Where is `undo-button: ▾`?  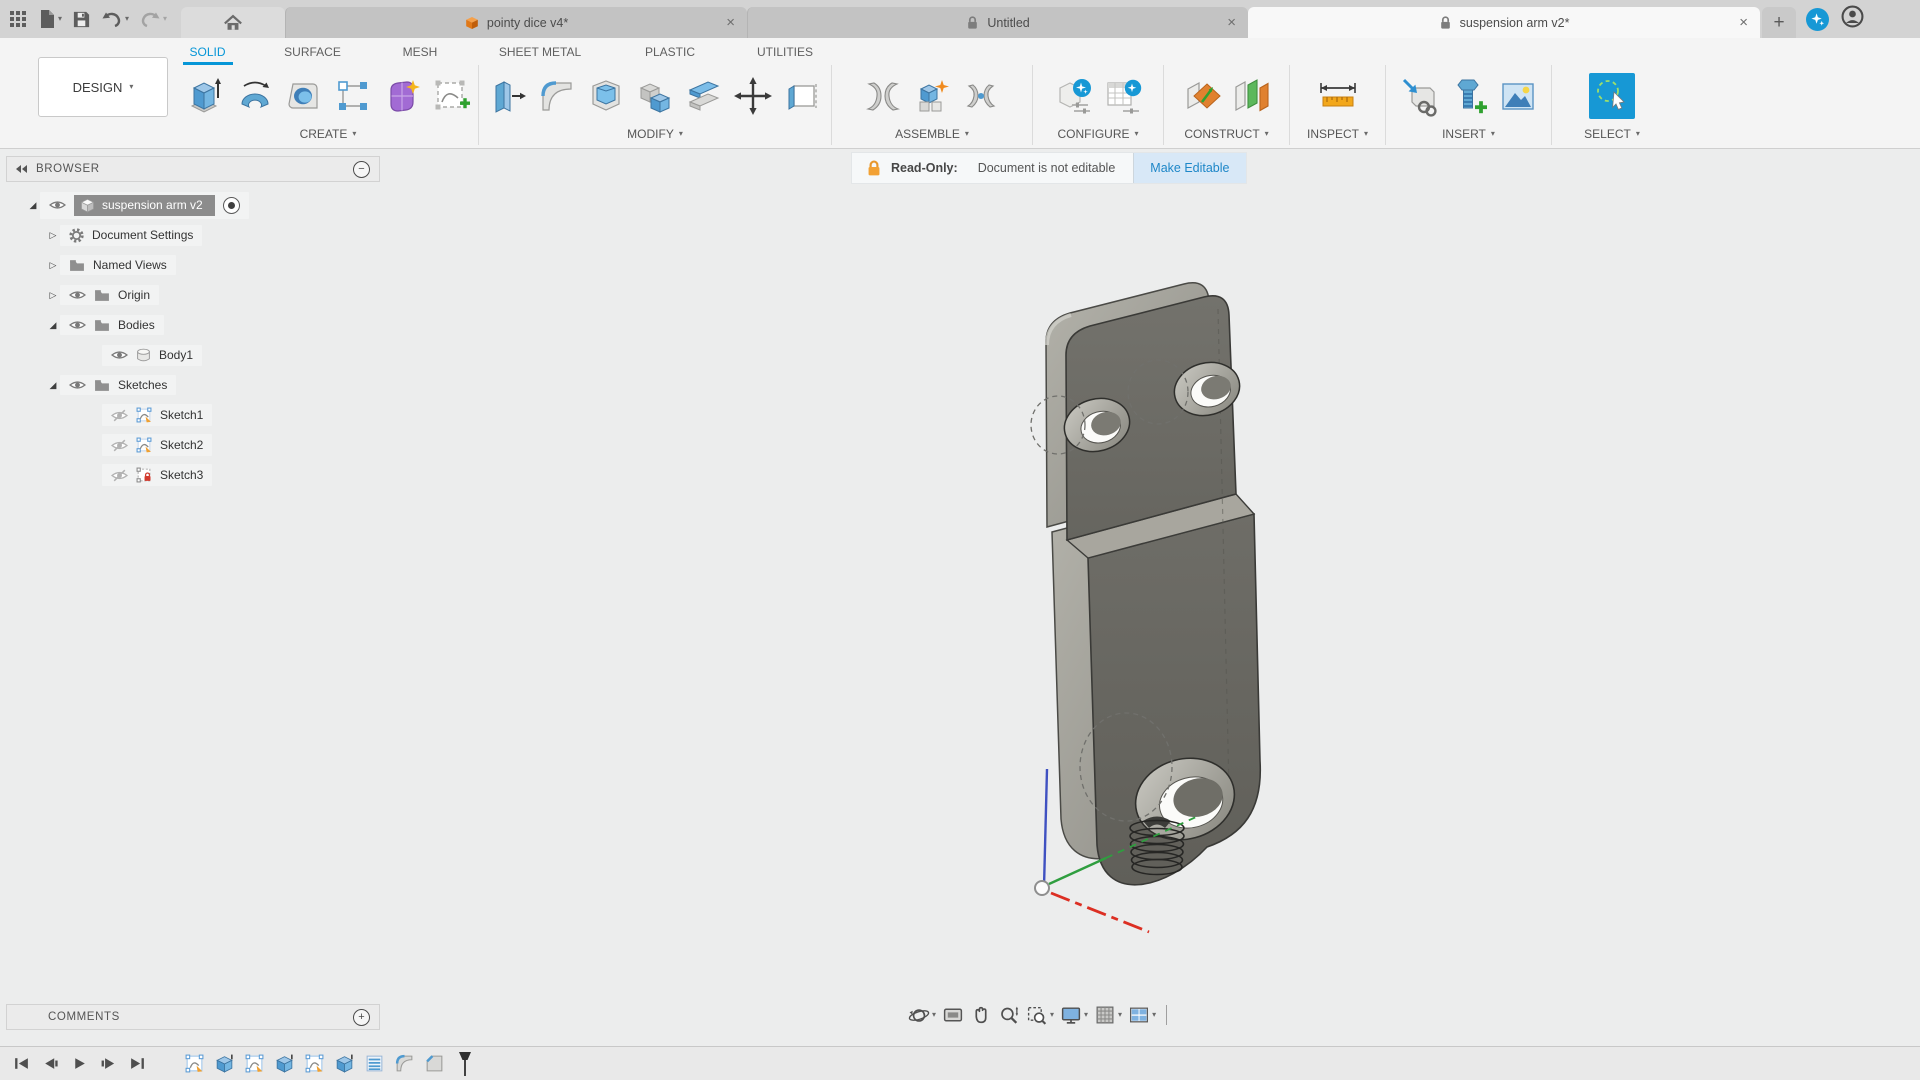 undo-button: ▾ is located at coordinates (115, 19).